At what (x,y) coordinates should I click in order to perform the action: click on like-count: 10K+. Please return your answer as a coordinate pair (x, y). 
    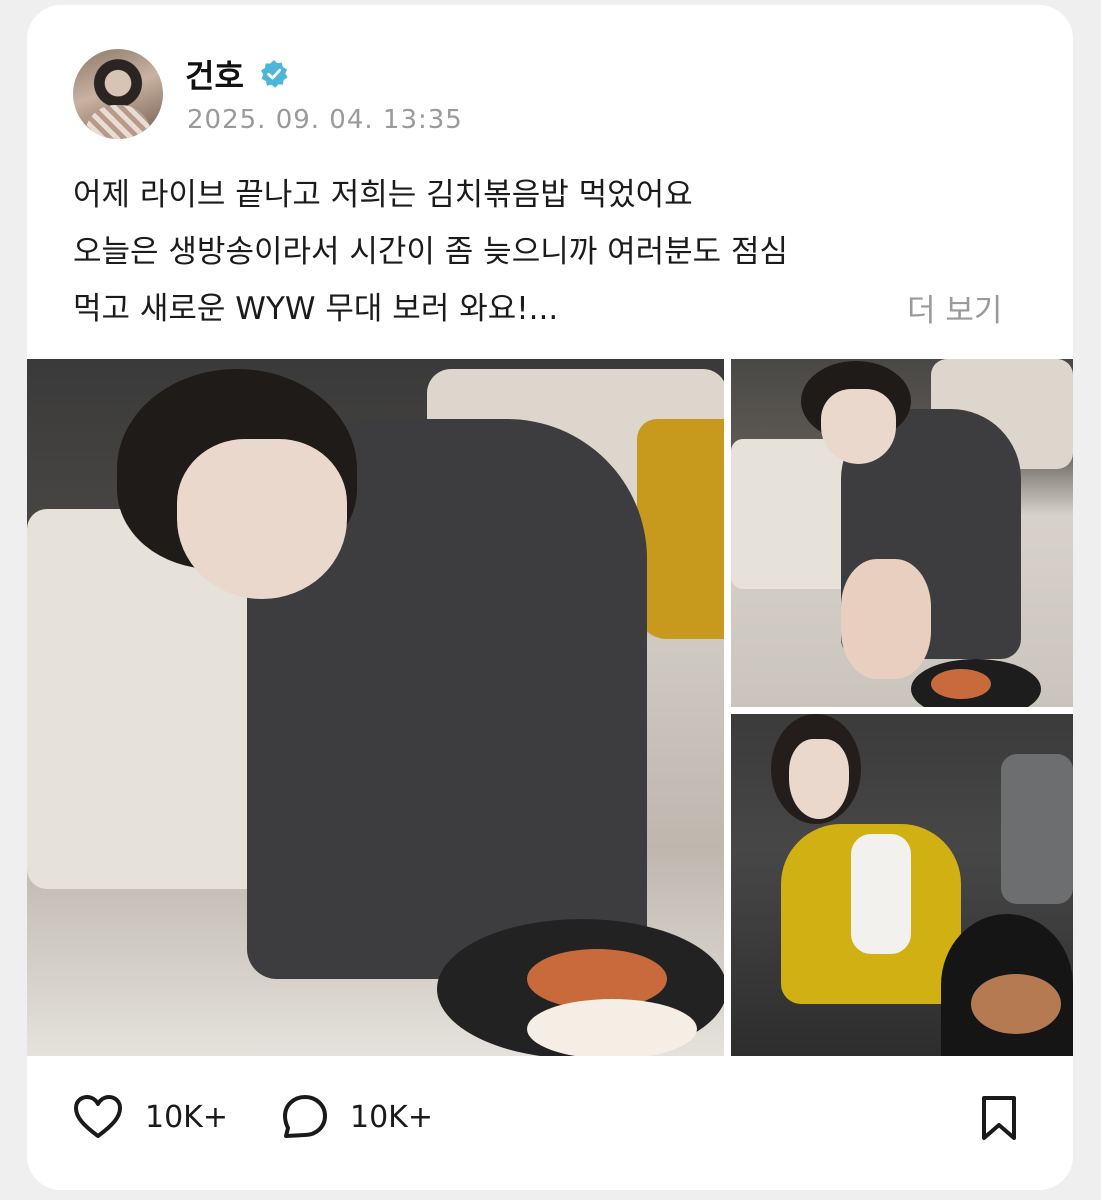
    Looking at the image, I should click on (186, 1117).